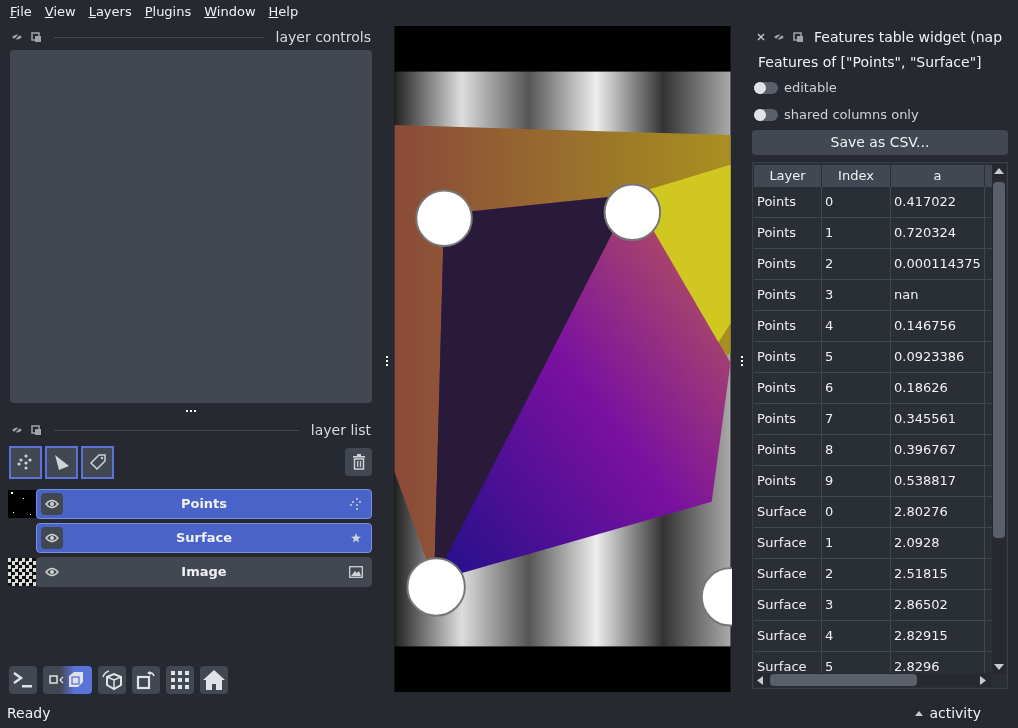  Describe the element at coordinates (938, 512) in the screenshot. I see `table-cell: 2.80276` at that location.